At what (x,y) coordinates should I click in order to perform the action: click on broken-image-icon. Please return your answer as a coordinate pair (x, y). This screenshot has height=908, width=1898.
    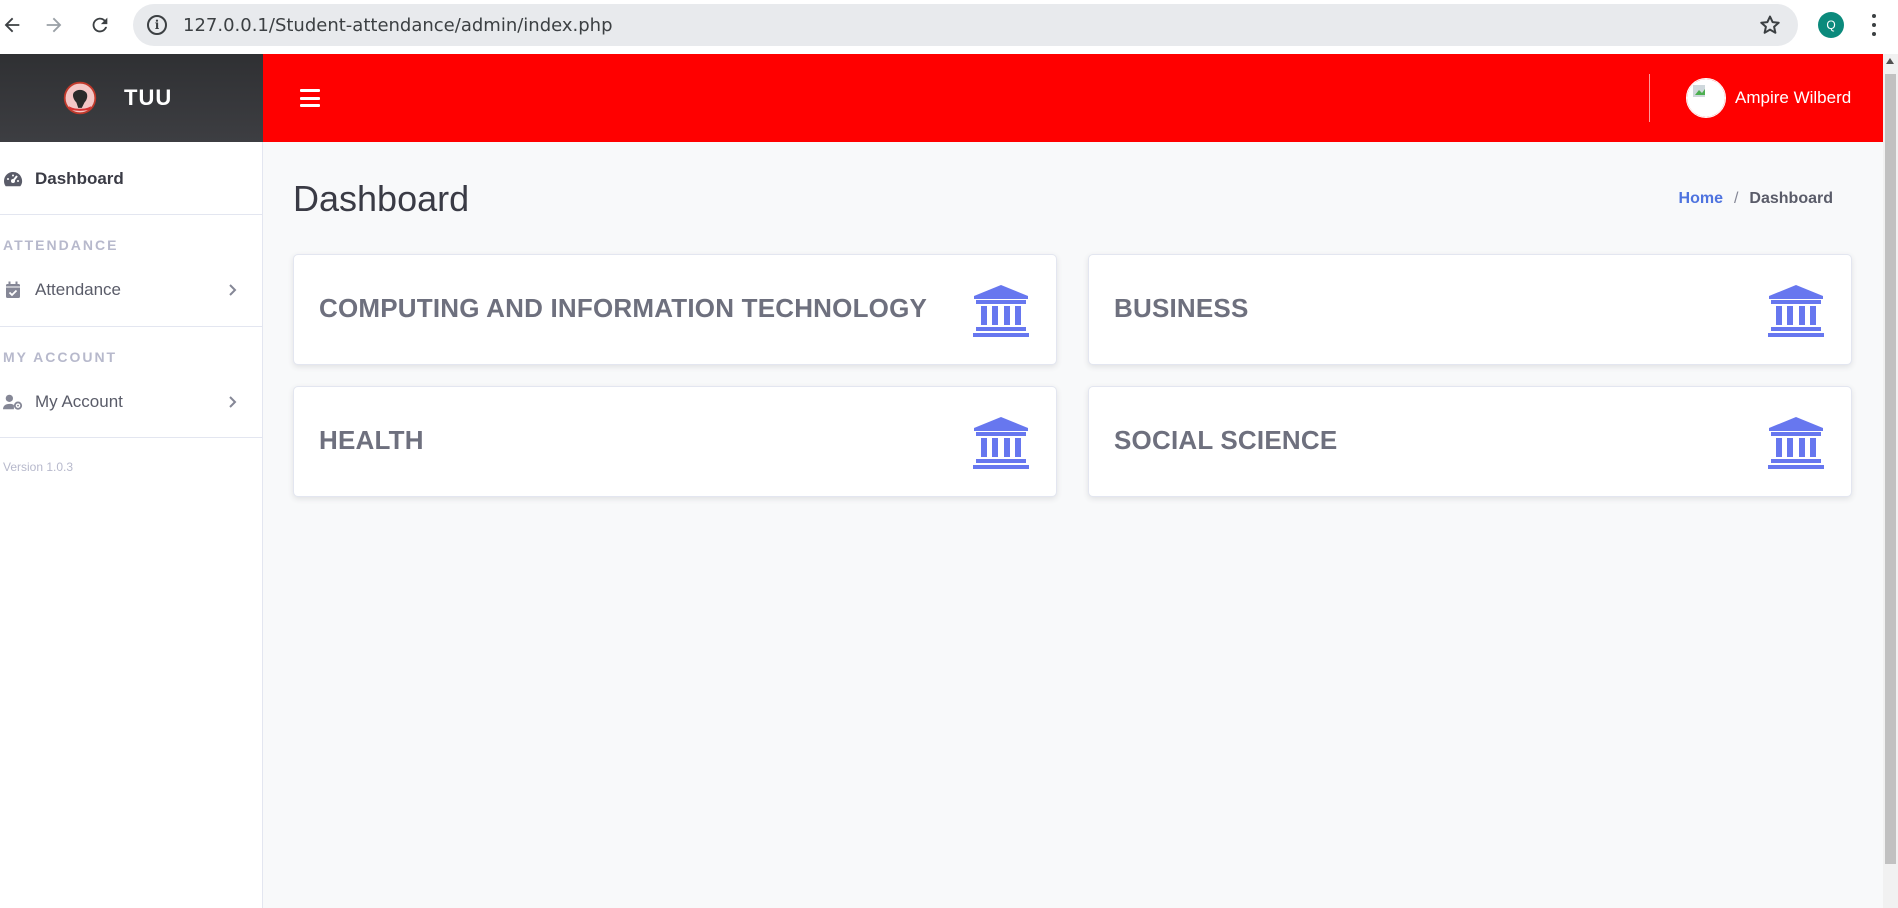
    Looking at the image, I should click on (1706, 98).